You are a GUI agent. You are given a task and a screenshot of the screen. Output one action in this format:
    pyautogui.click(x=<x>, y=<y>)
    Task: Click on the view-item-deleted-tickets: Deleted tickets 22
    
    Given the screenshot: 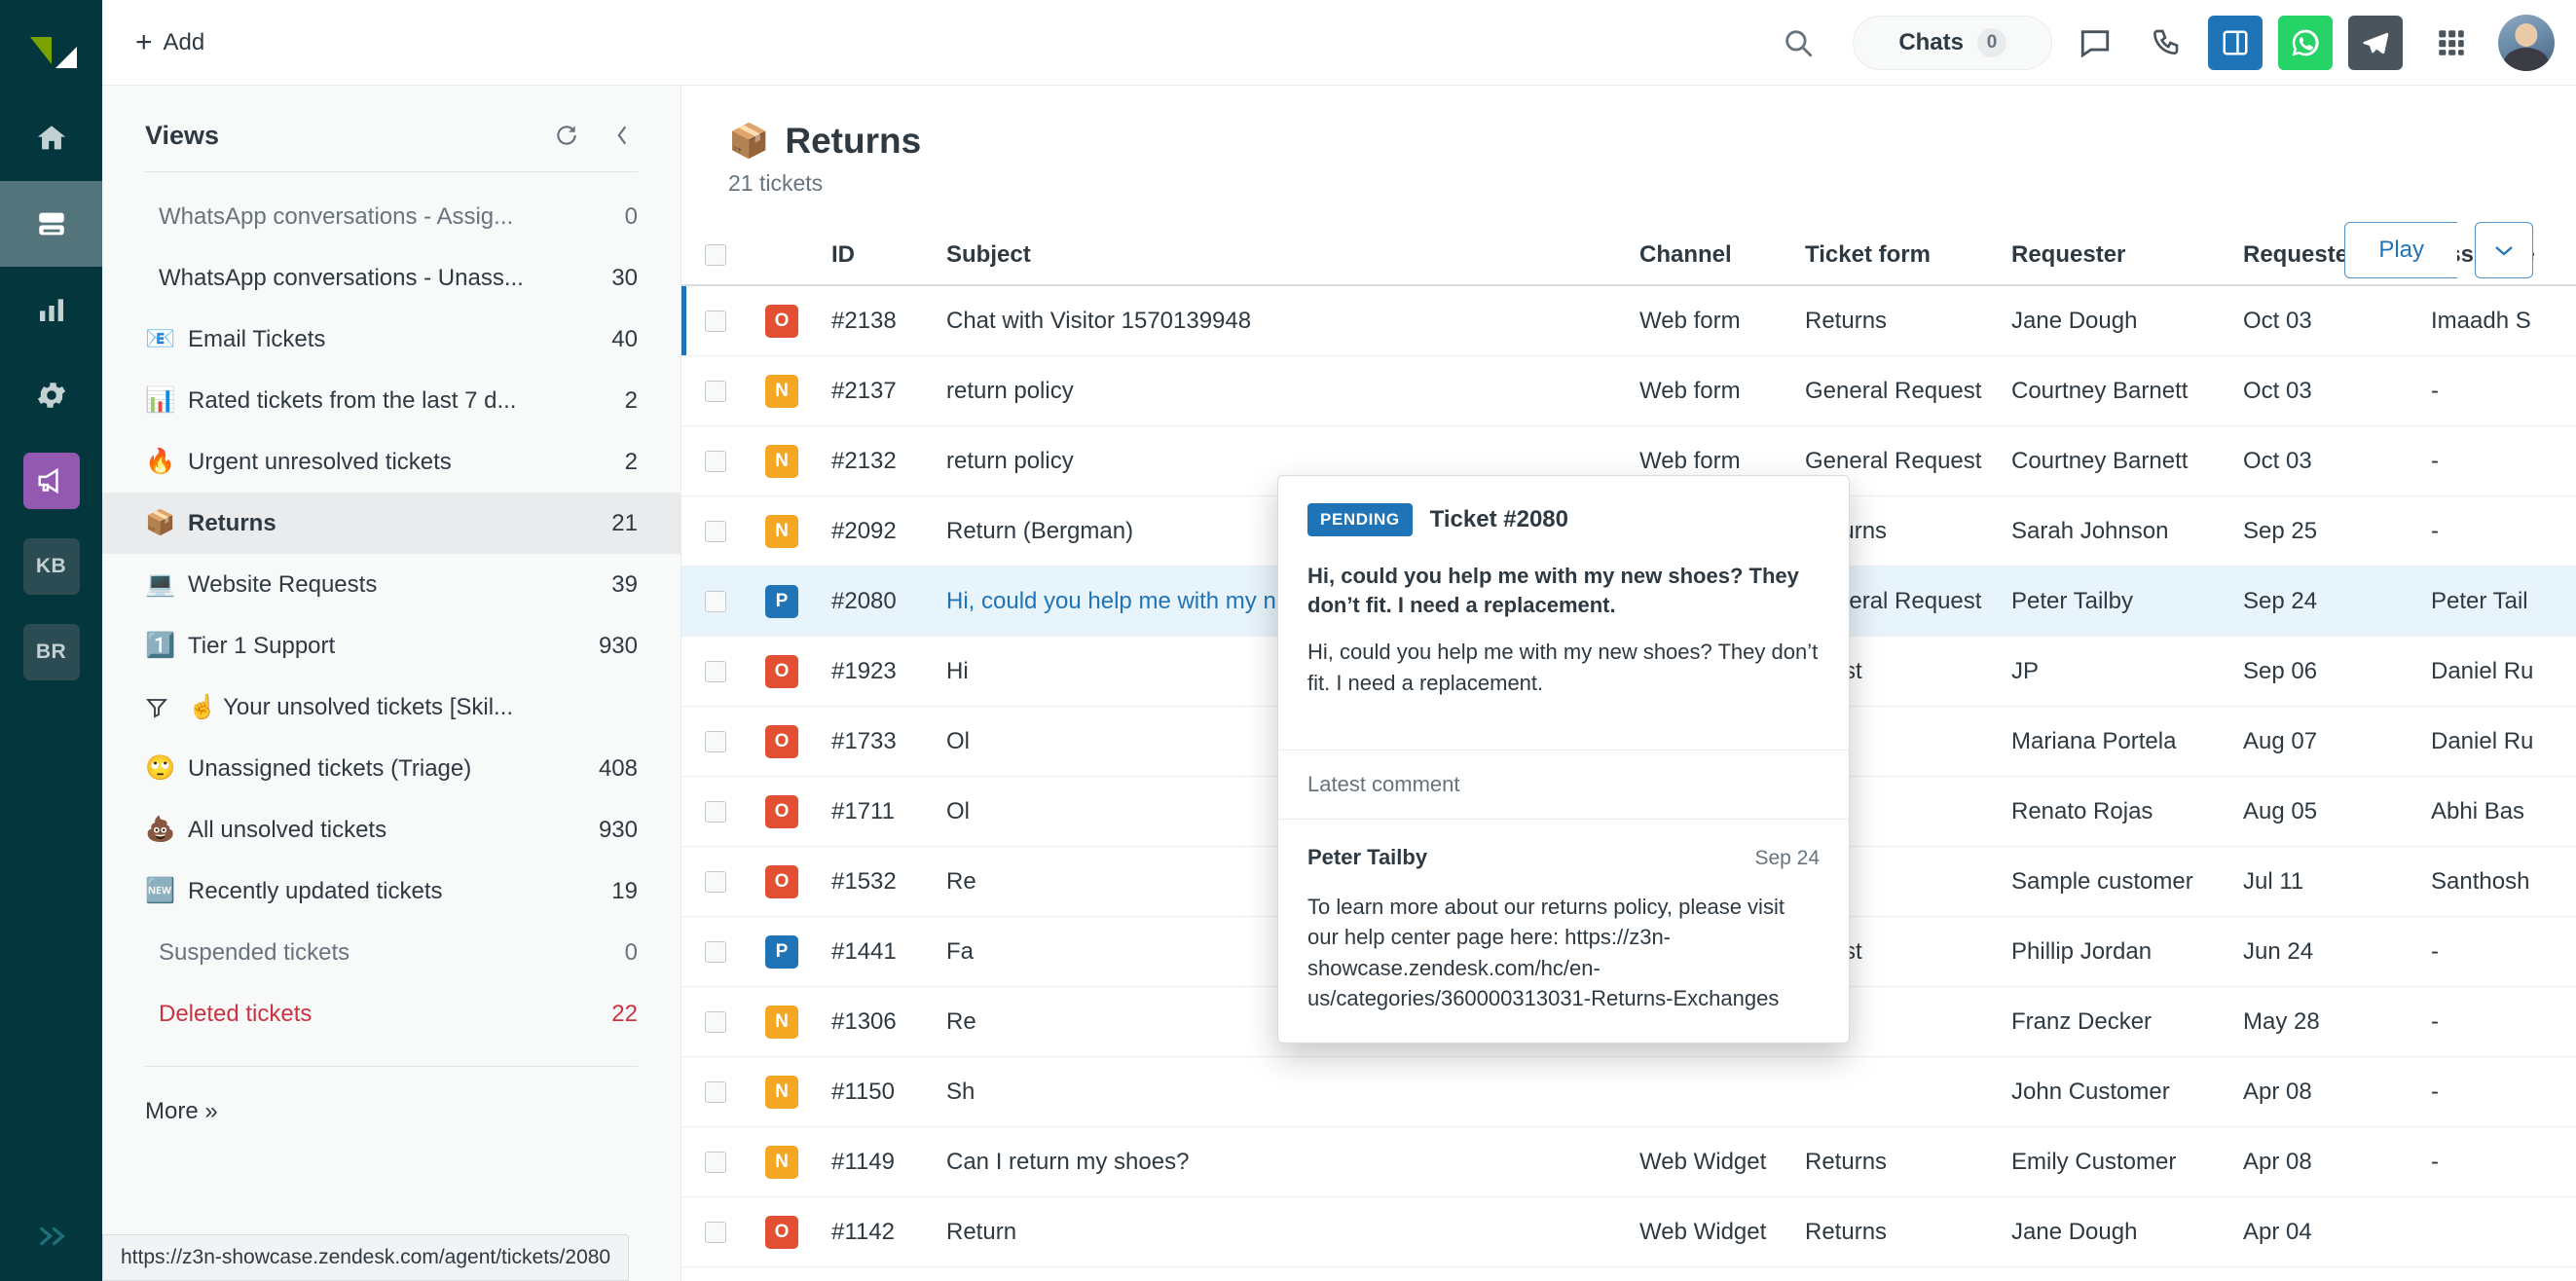 What is the action you would take?
    pyautogui.click(x=391, y=1014)
    